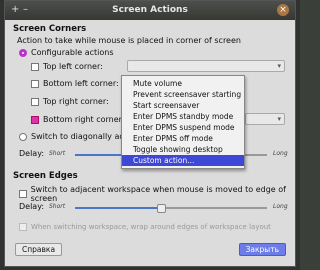  I want to click on close-button: Закрыть, so click(262, 249).